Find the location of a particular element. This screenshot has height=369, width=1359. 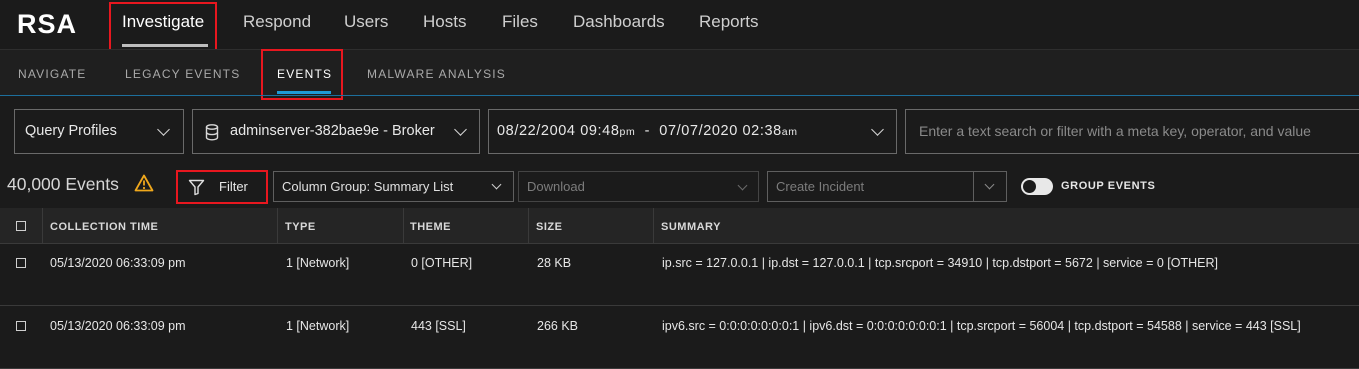

service-dropdown: adminserver-382bae9e - Broker is located at coordinates (336, 131).